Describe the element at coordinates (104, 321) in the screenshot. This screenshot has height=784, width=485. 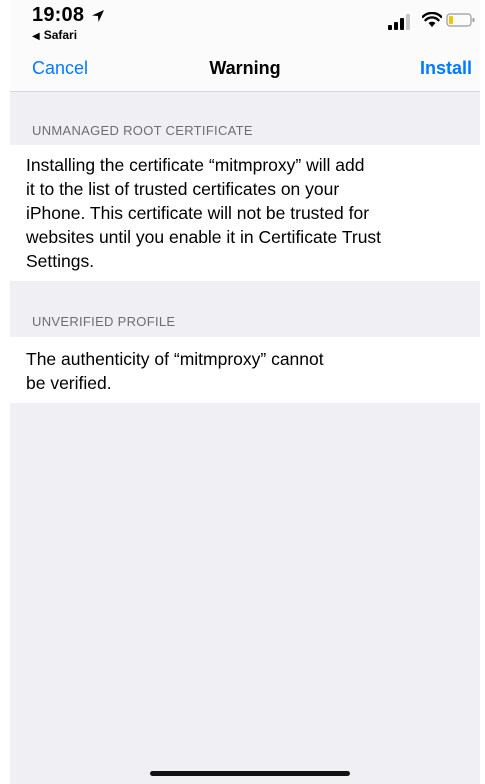
I see `section-header-unverified-profile: UNVERIFIED PROFILE` at that location.